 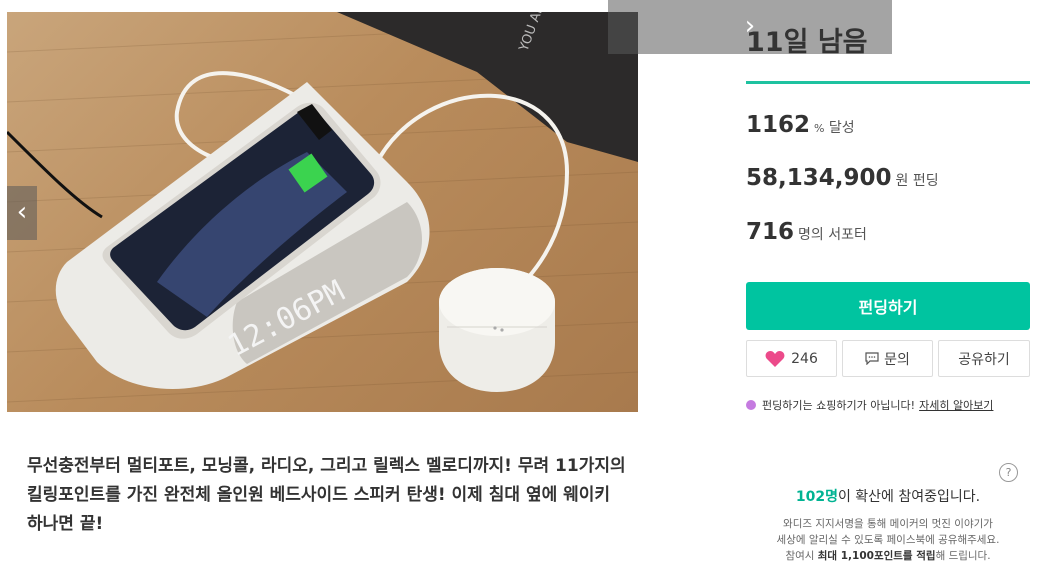 What do you see at coordinates (888, 524) in the screenshot?
I see `spread-note-line: 와디즈 지지서명을 통해 메이커의 멋진 이야기가` at bounding box center [888, 524].